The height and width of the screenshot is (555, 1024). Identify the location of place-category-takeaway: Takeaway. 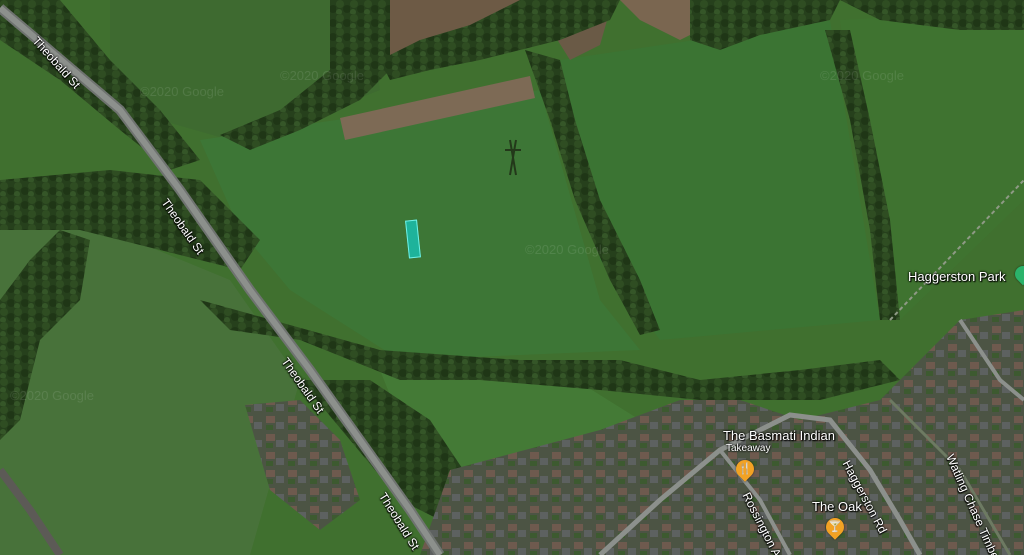
(748, 448).